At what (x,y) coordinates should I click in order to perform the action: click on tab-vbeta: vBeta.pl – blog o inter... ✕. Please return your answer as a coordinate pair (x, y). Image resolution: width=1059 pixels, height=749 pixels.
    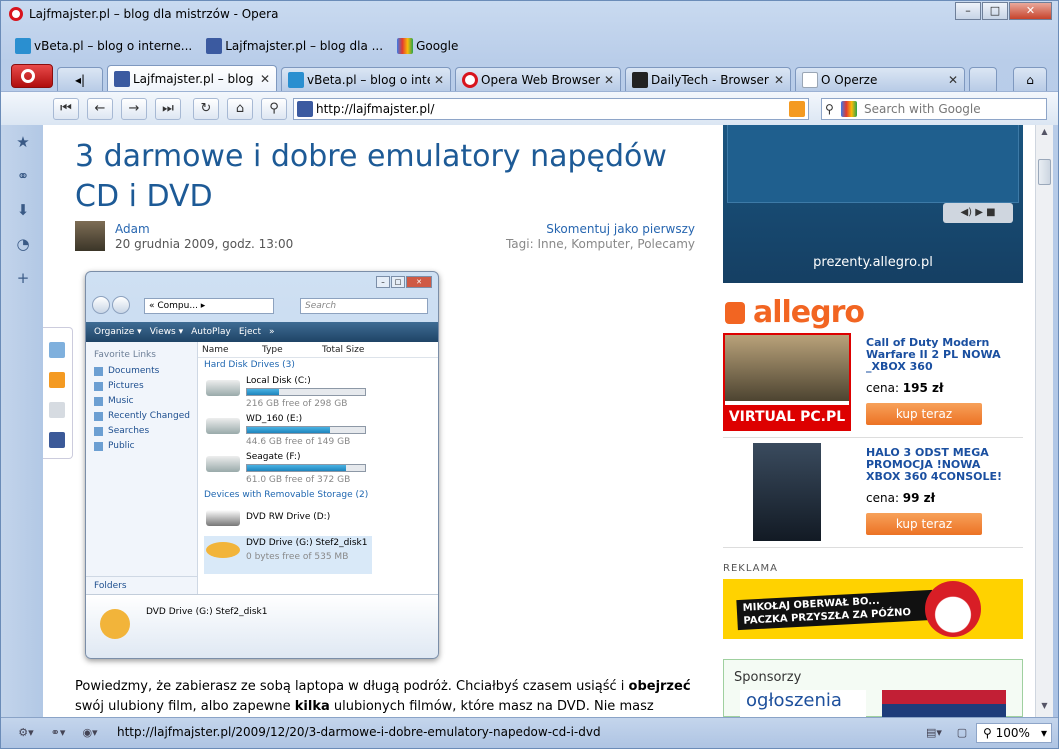
    Looking at the image, I should click on (366, 79).